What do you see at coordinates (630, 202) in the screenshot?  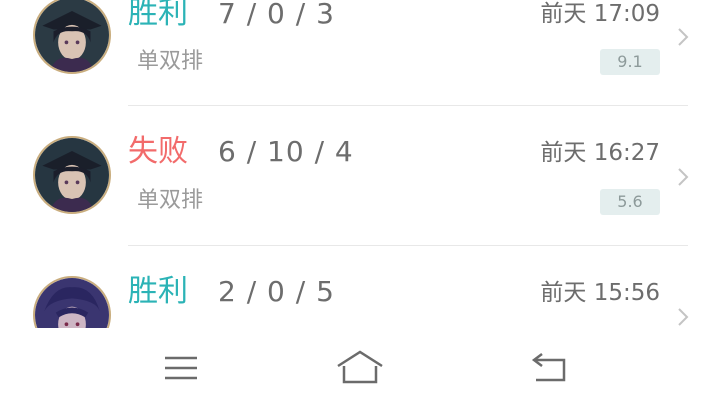 I see `score-badge: 5.6` at bounding box center [630, 202].